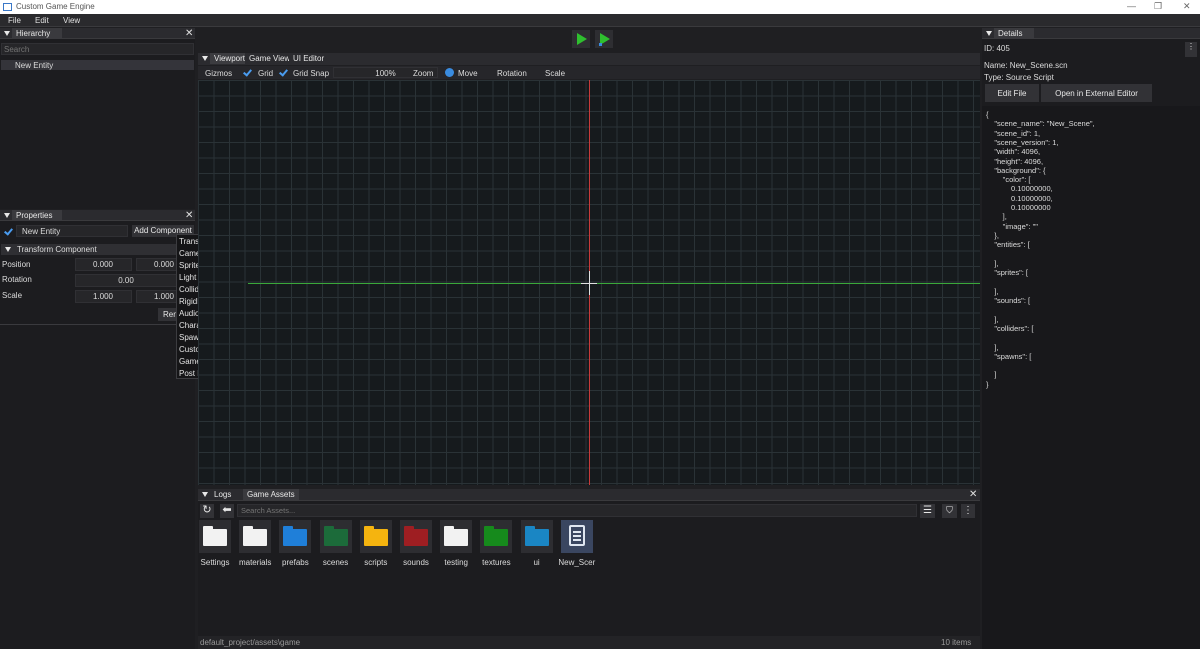 The height and width of the screenshot is (649, 1200). Describe the element at coordinates (103, 296) in the screenshot. I see `scale-x-field: 1.000` at that location.